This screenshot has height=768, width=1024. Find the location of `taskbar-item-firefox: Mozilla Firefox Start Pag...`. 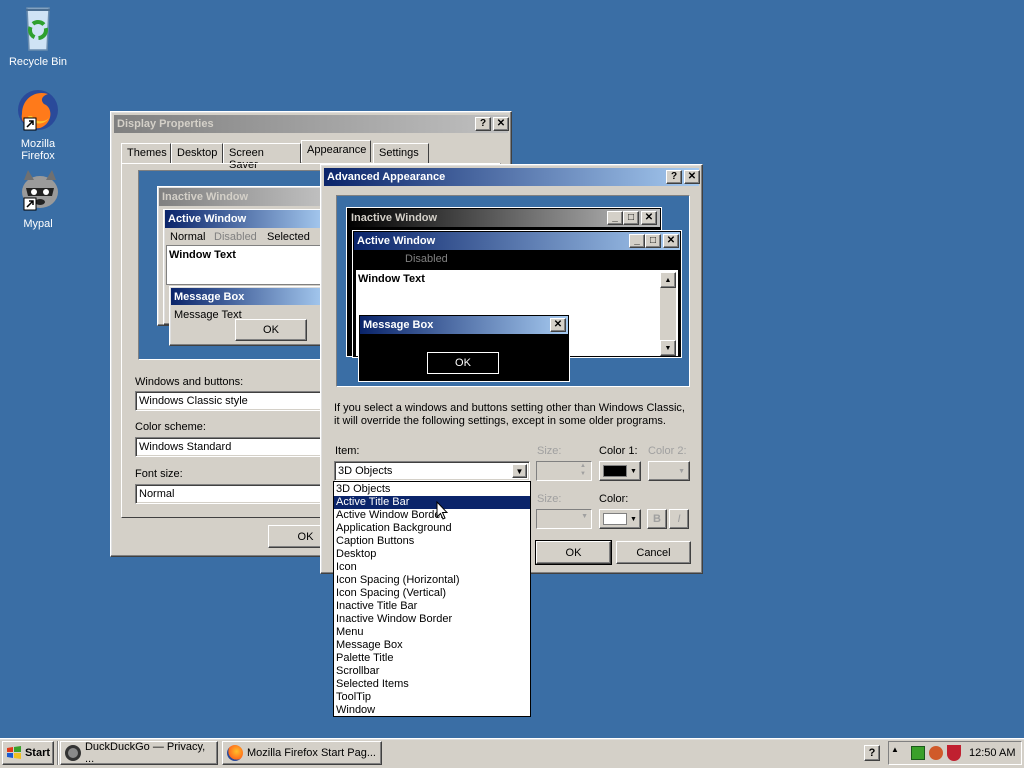

taskbar-item-firefox: Mozilla Firefox Start Pag... is located at coordinates (302, 753).